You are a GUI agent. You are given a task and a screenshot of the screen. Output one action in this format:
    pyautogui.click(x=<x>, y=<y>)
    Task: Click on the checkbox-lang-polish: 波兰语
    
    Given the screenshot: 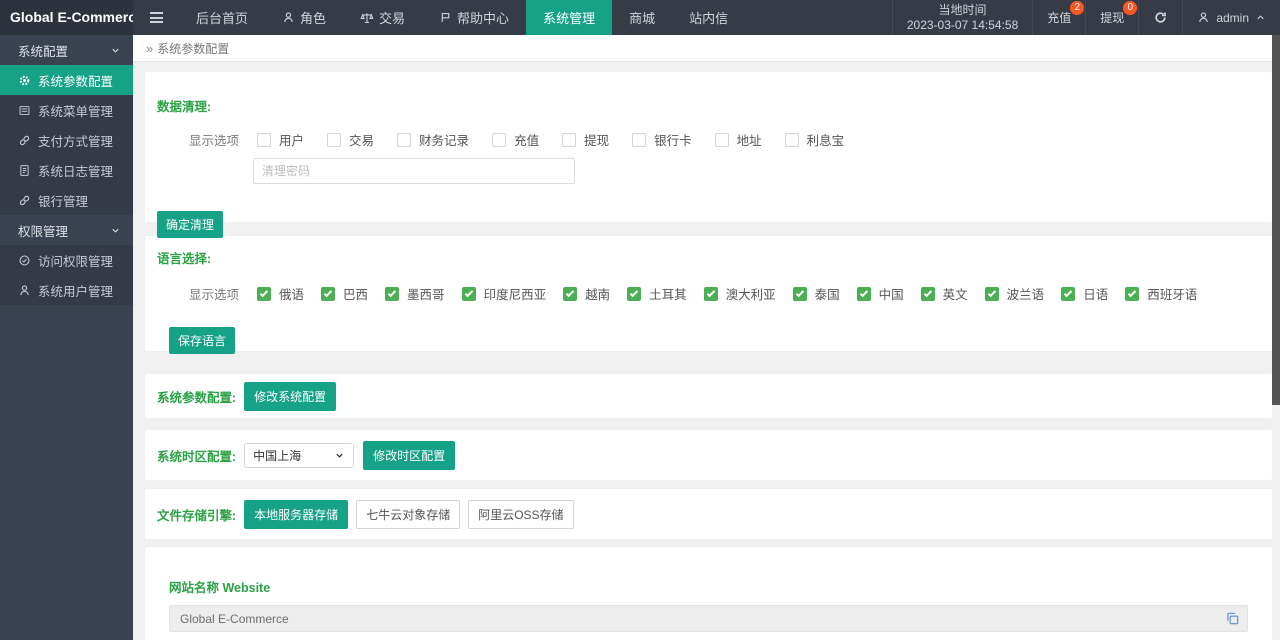 What is the action you would take?
    pyautogui.click(x=1014, y=293)
    